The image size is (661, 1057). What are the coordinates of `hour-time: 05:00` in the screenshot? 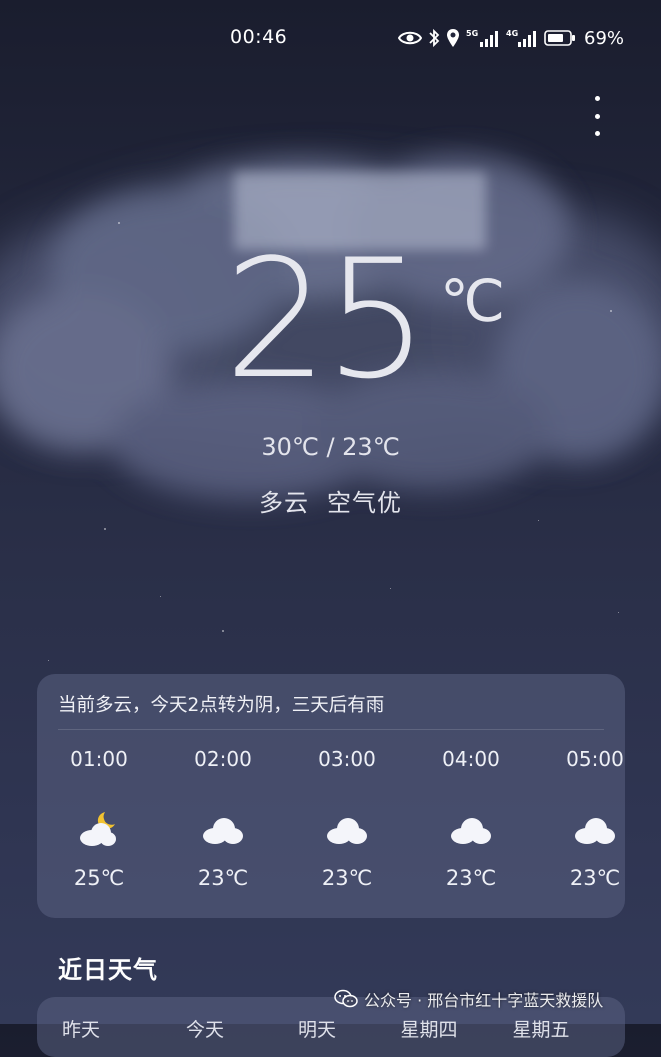 It's located at (595, 759).